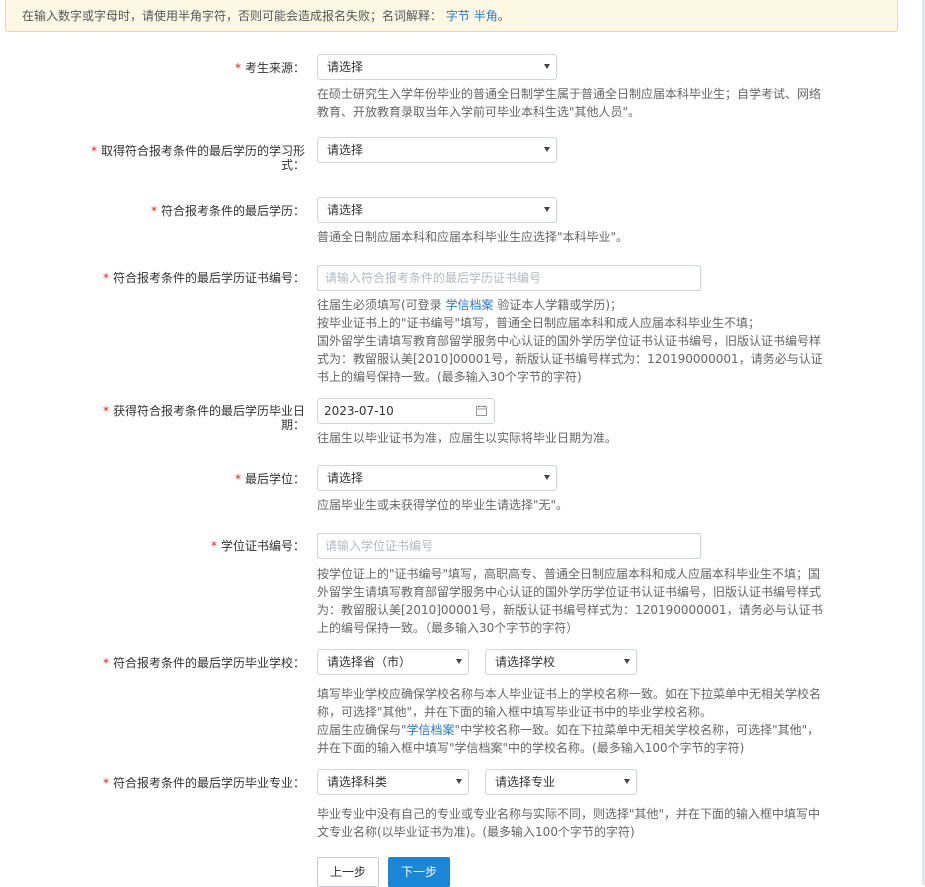  What do you see at coordinates (232, 16) in the screenshot?
I see `notice-text: 在输入数字或字母时，请使用半角字符，否则可能会造成报名失败；名词解释：` at bounding box center [232, 16].